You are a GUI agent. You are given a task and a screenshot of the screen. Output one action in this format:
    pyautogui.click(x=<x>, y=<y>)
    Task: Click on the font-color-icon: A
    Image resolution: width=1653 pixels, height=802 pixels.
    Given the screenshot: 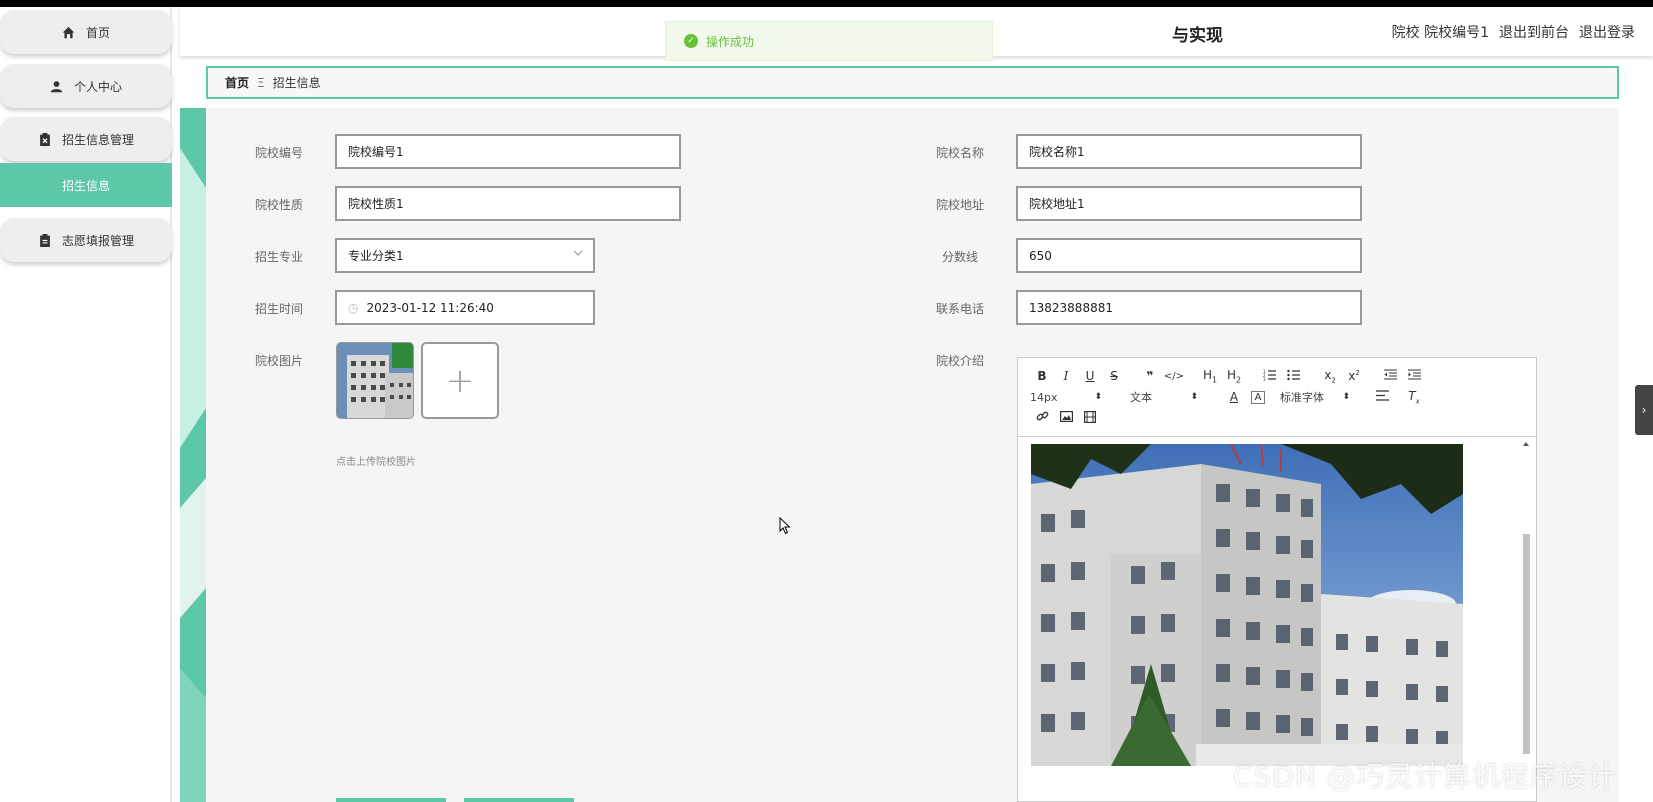 What is the action you would take?
    pyautogui.click(x=1234, y=397)
    